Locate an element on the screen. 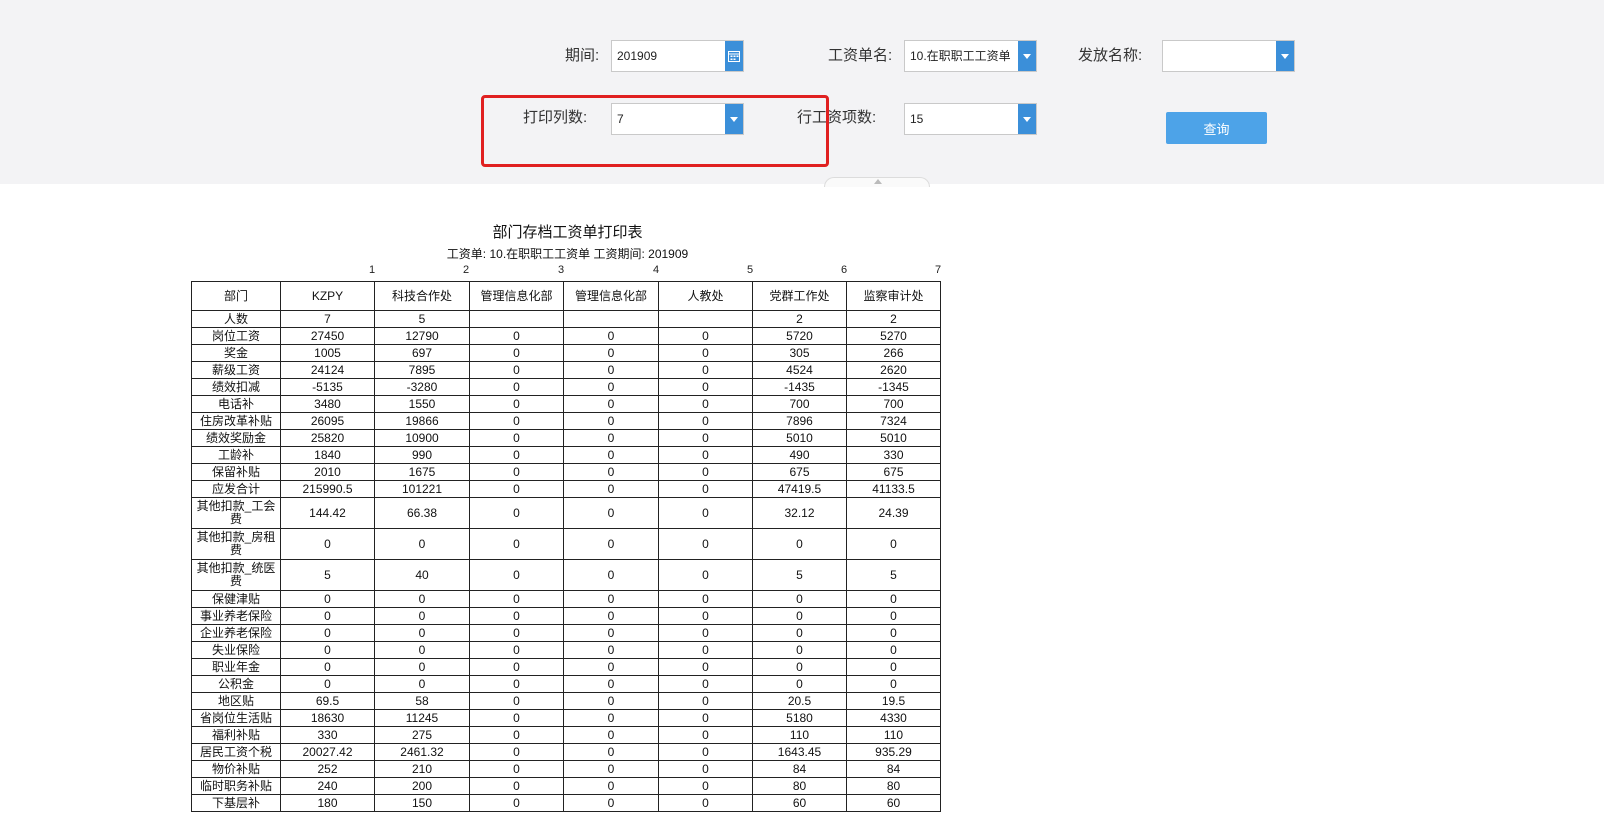  table-cell: 60 is located at coordinates (799, 803).